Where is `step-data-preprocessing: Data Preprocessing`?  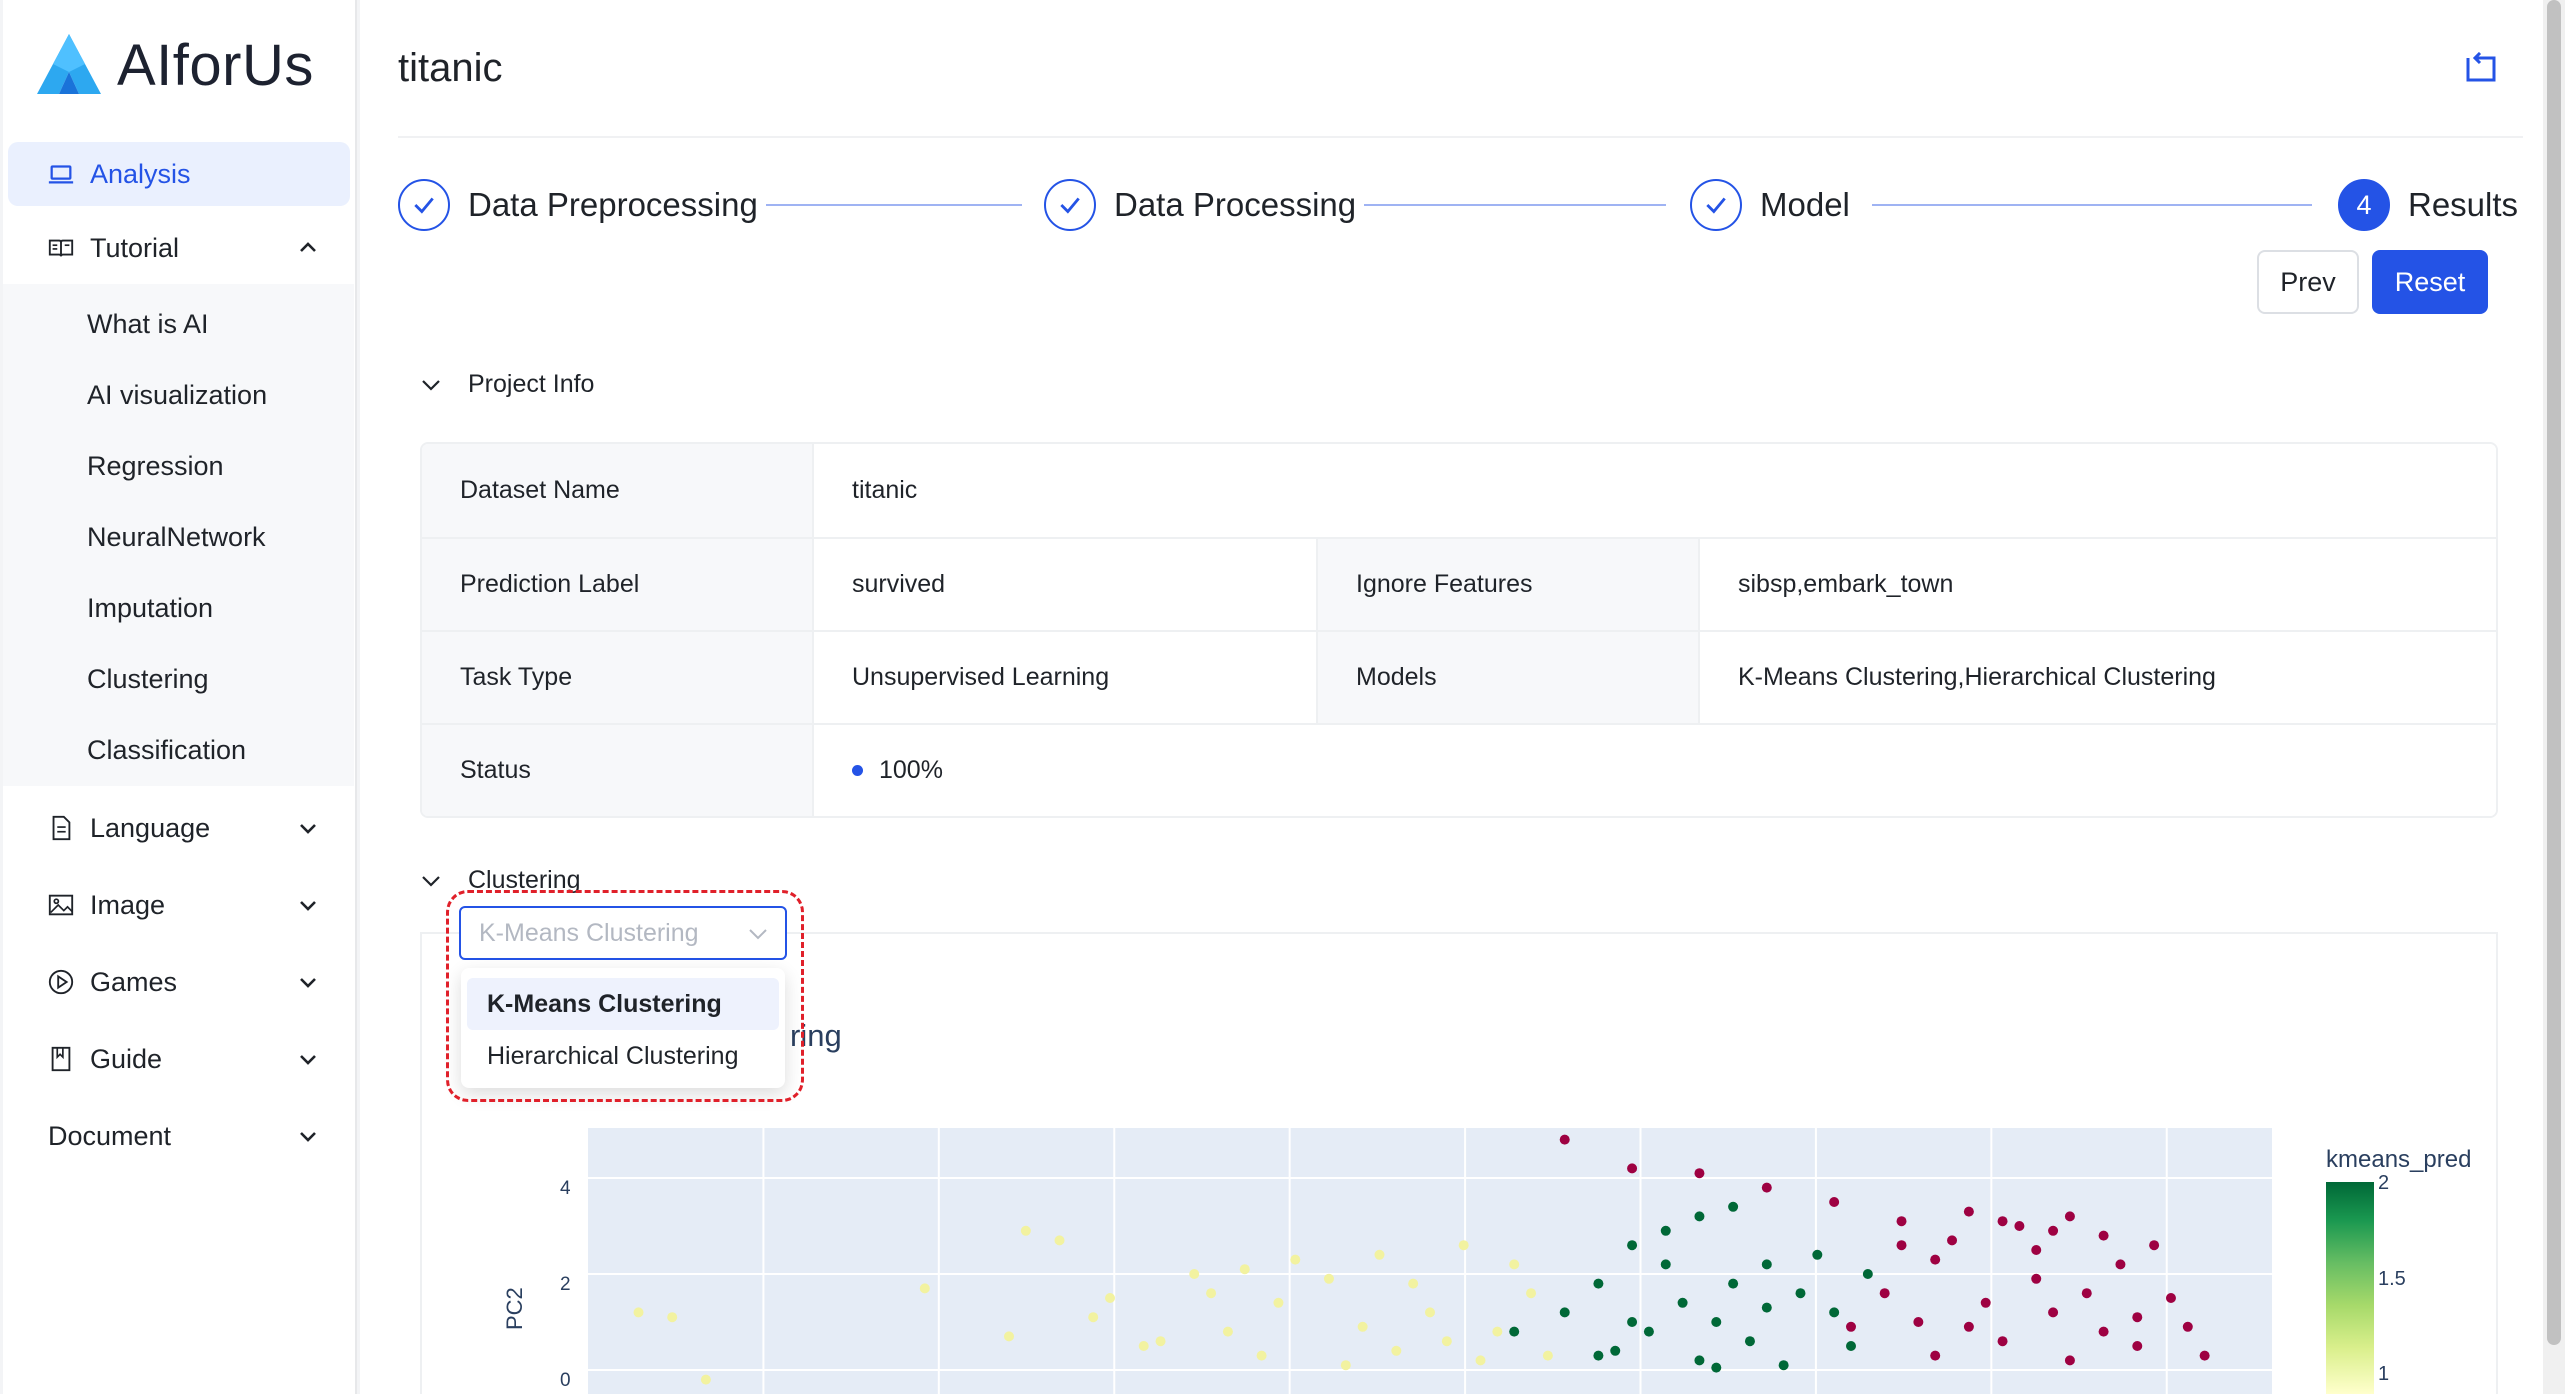
step-data-preprocessing: Data Preprocessing is located at coordinates (578, 205).